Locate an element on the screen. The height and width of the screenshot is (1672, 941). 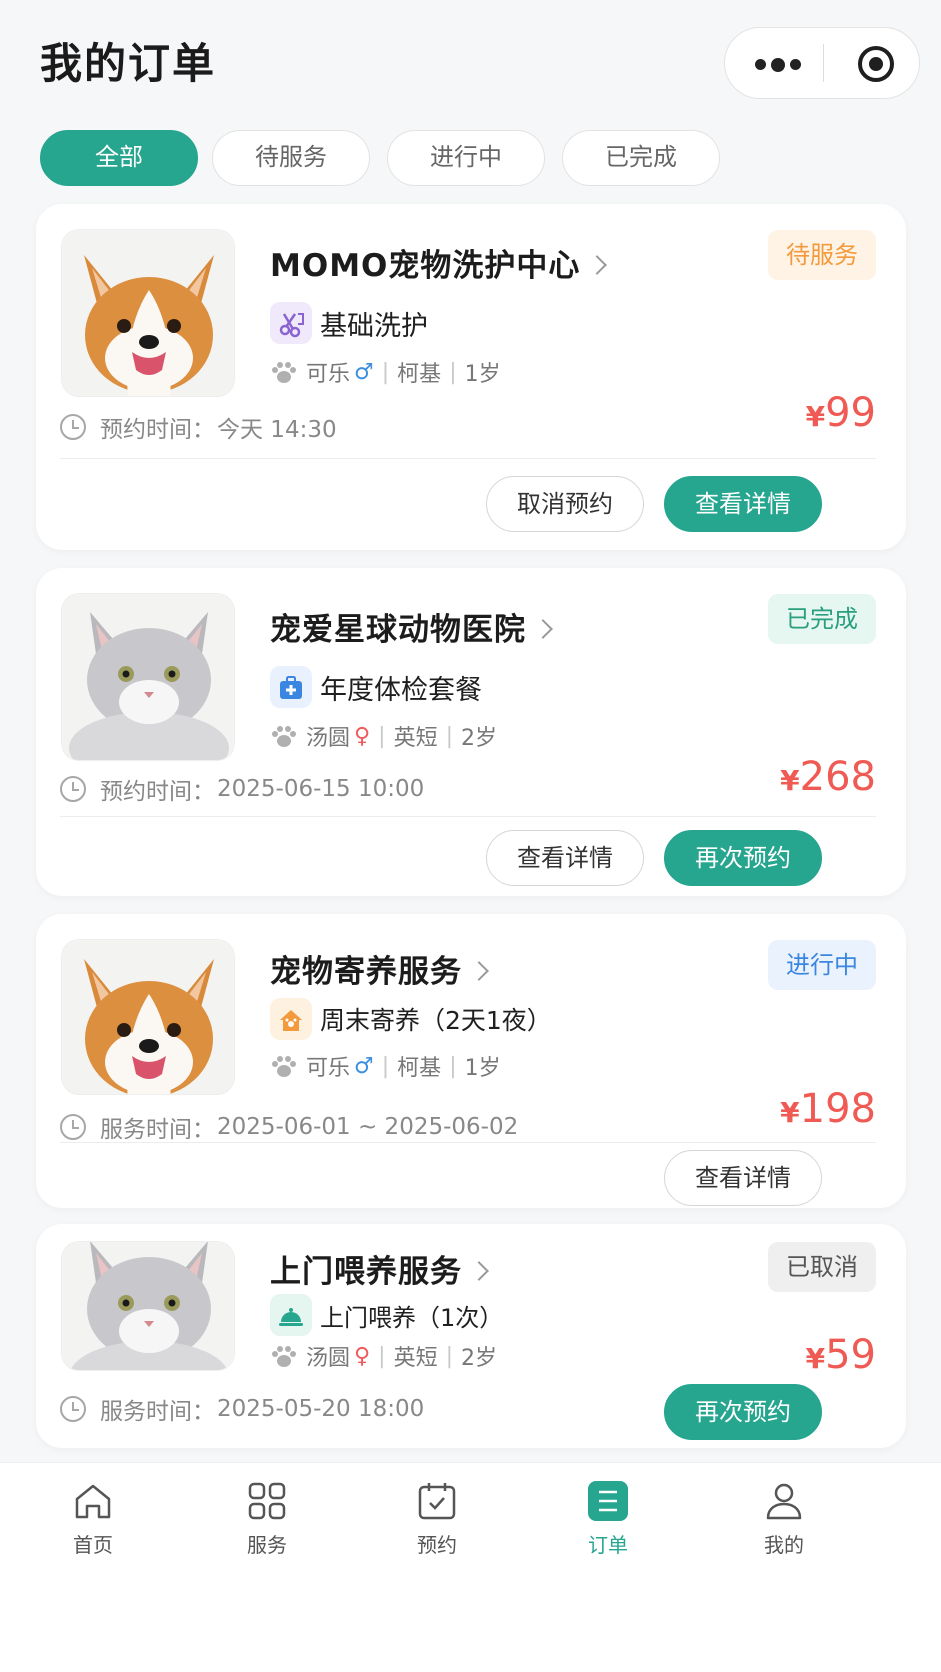
mini-program-capsule is located at coordinates (822, 63).